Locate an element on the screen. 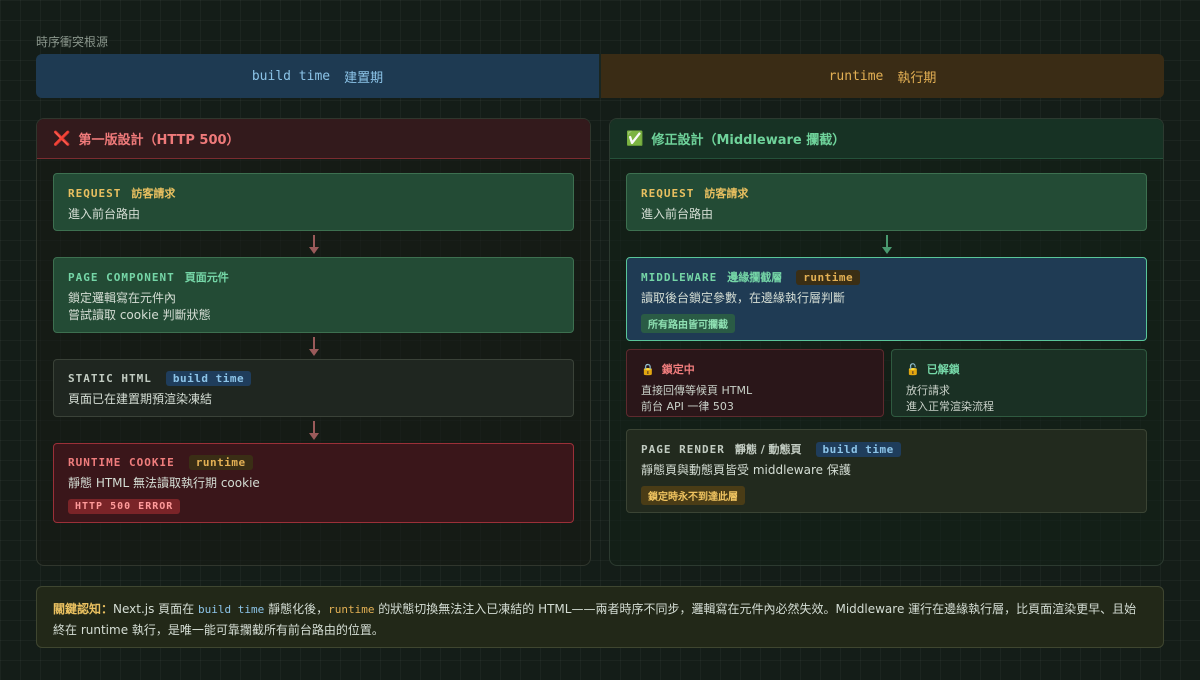 Image resolution: width=1200 pixels, height=680 pixels. unlocked-line-1: 放行請求 is located at coordinates (928, 390).